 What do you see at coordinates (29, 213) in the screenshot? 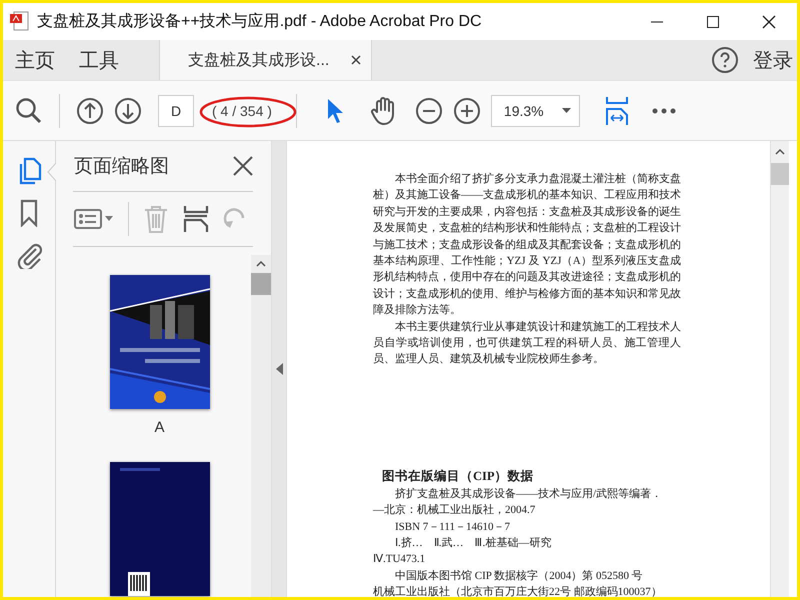
I see `bookmark-icon` at bounding box center [29, 213].